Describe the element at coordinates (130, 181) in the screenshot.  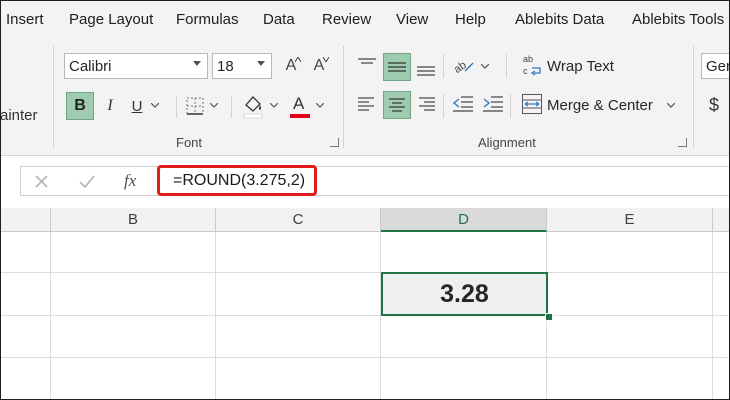
I see `insert-function-icon: fx` at that location.